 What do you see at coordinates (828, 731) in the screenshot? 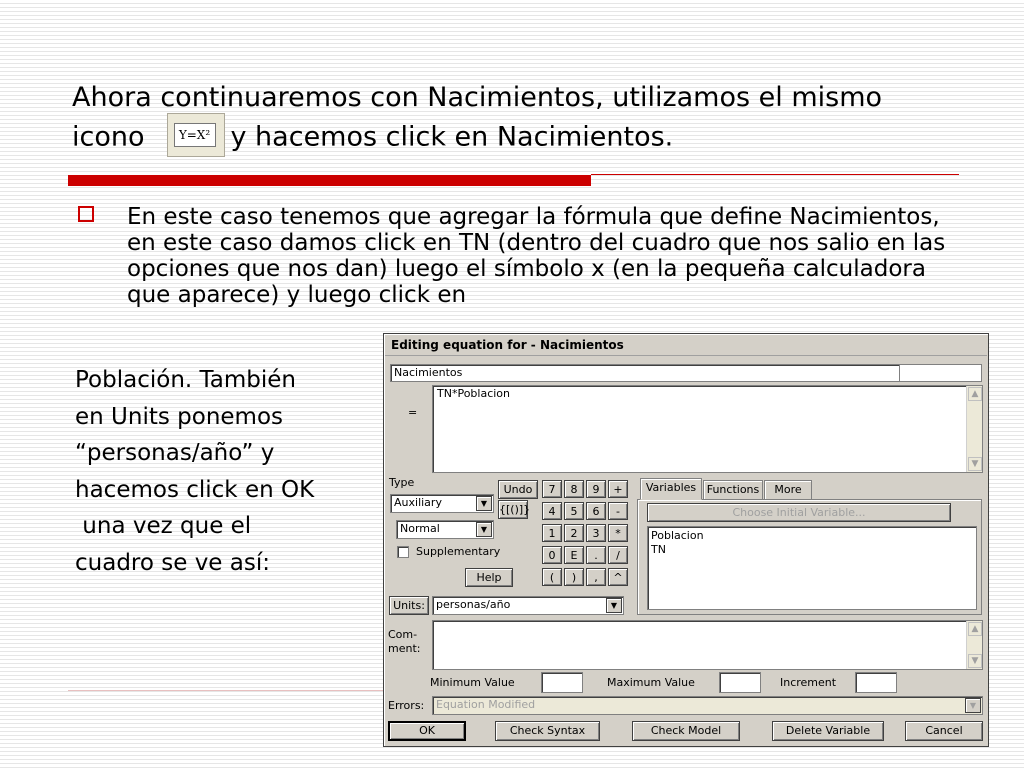
I see `delete-variable-button: Delete Variable` at bounding box center [828, 731].